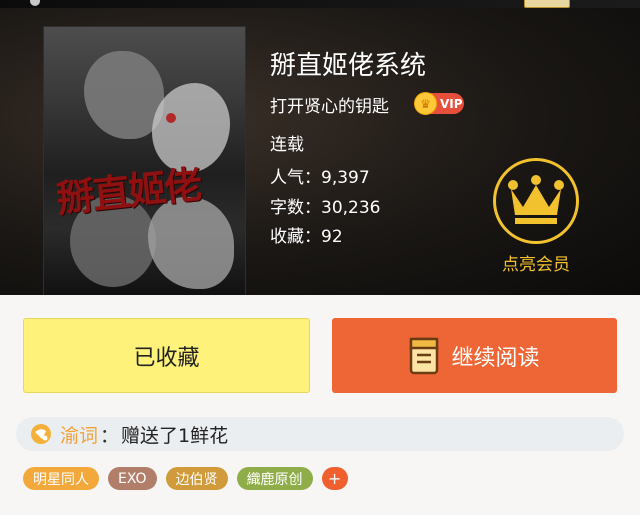 This screenshot has width=640, height=515. Describe the element at coordinates (61, 478) in the screenshot. I see `tag-item: 明星同人` at that location.